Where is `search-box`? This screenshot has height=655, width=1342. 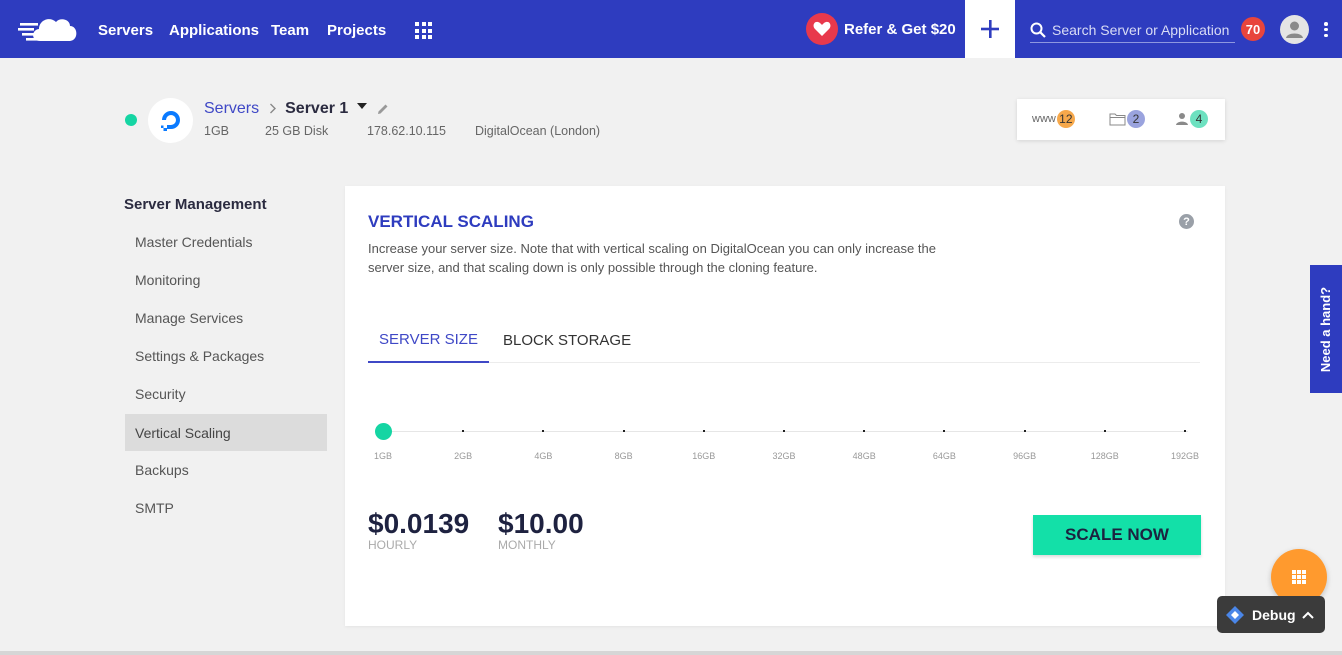
search-box is located at coordinates (1132, 30).